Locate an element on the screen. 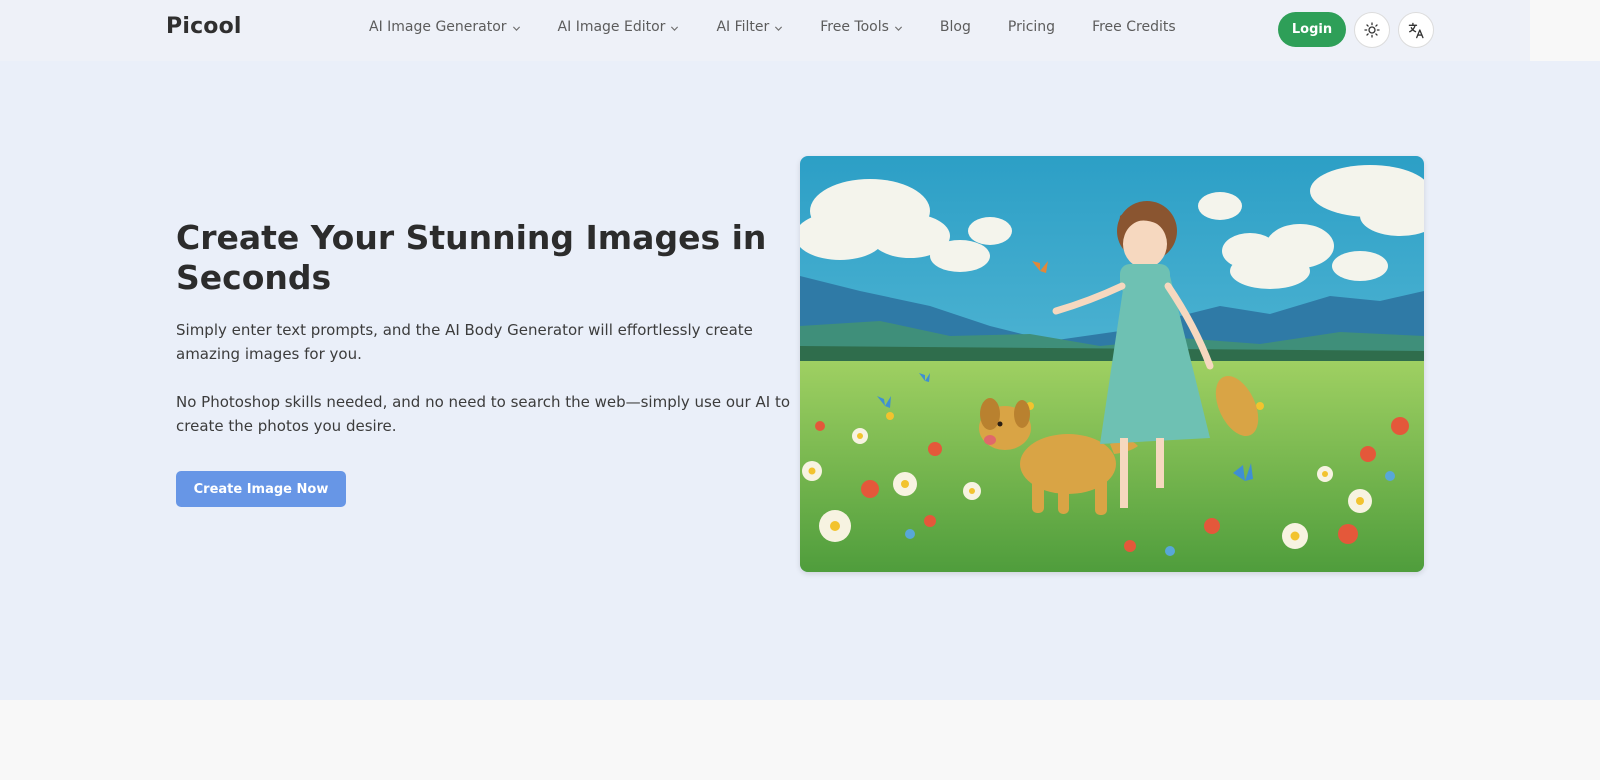 This screenshot has width=1600, height=780. site-logo: Picool is located at coordinates (204, 26).